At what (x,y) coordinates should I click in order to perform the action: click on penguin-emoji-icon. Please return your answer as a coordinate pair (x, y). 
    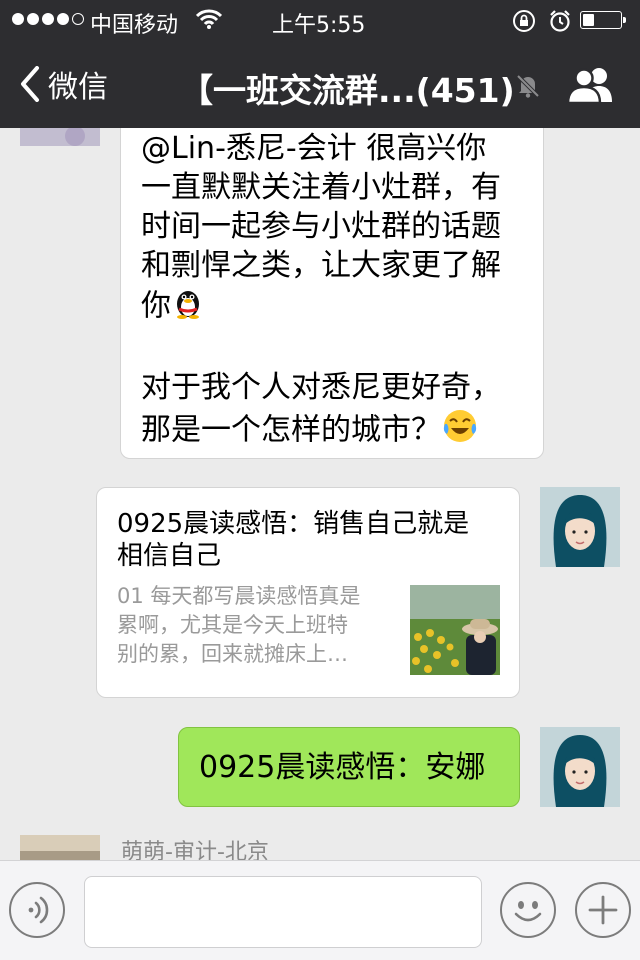
    Looking at the image, I should click on (188, 307).